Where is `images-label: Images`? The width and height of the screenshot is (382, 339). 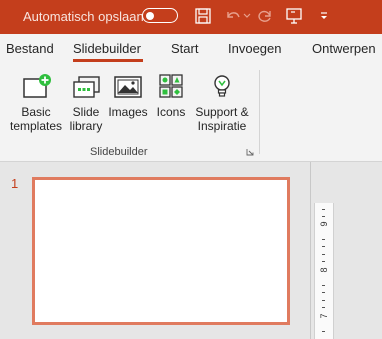 images-label: Images is located at coordinates (128, 112).